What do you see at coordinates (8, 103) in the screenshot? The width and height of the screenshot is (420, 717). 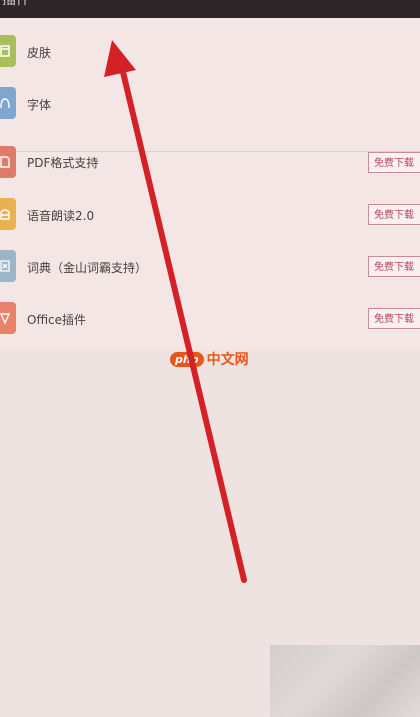 I see `font-icon` at bounding box center [8, 103].